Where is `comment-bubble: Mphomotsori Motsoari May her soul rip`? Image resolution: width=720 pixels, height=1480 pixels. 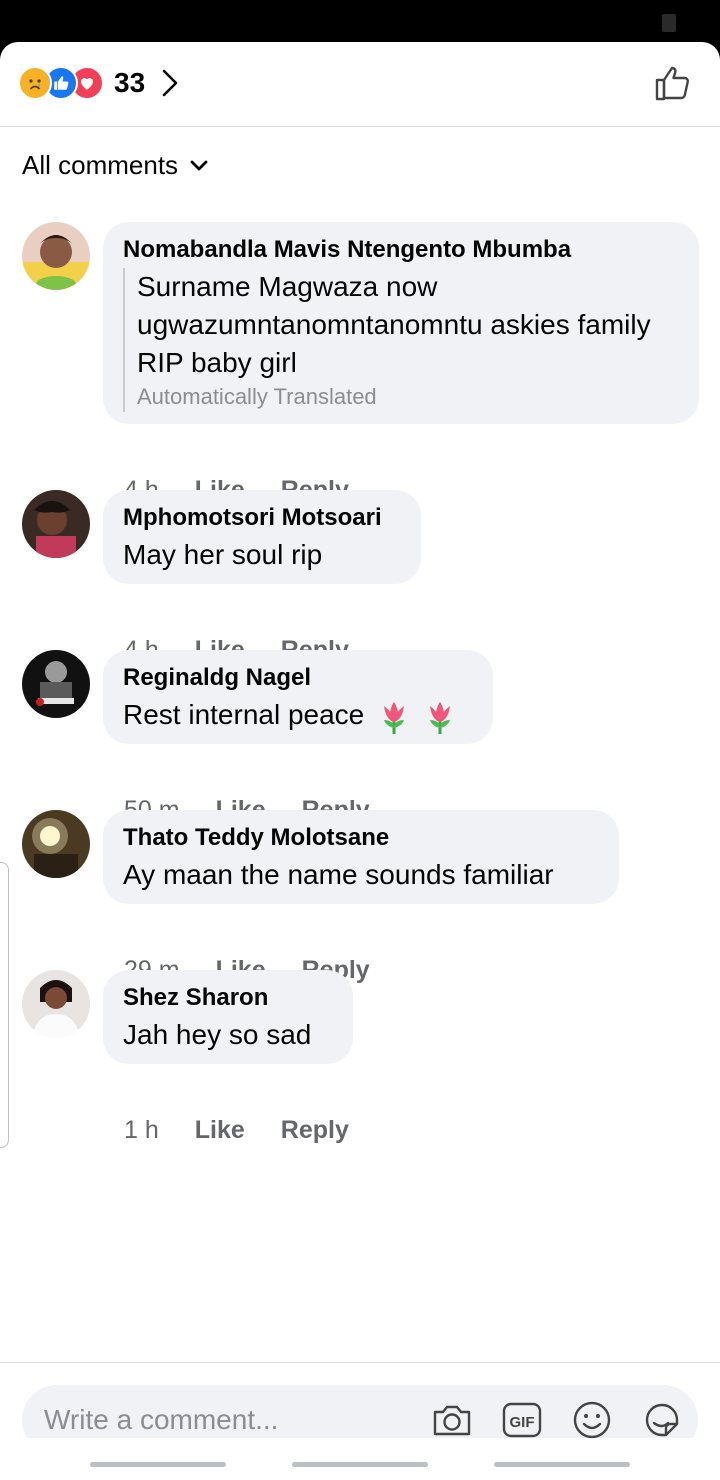 comment-bubble: Mphomotsori Motsoari May her soul rip is located at coordinates (262, 537).